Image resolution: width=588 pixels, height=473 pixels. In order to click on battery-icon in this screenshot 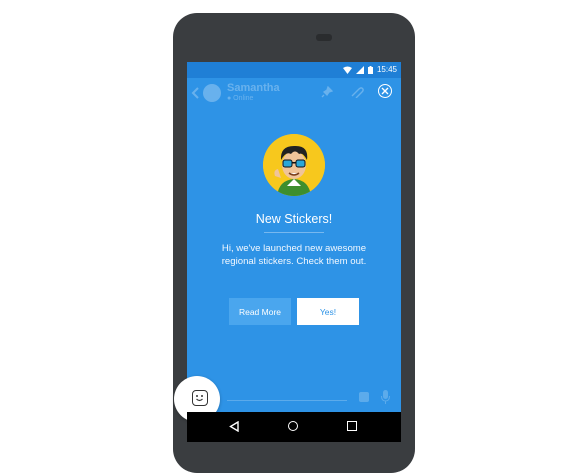, I will do `click(370, 69)`.